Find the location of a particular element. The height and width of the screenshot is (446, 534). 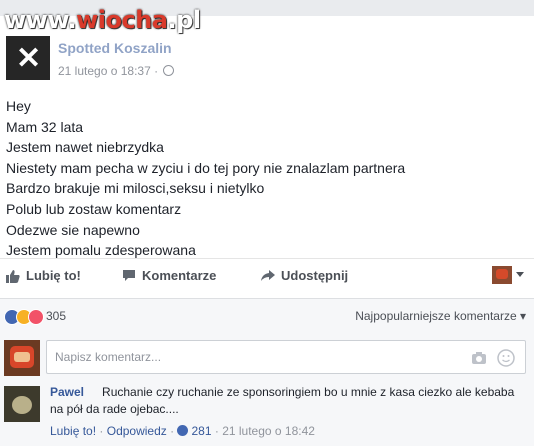

post-line: Odezwe sie napewno is located at coordinates (73, 229).